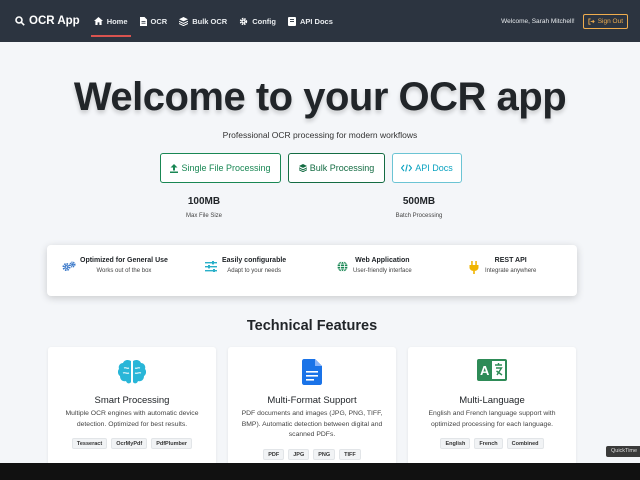 This screenshot has height=480, width=640. I want to click on tag: French, so click(488, 443).